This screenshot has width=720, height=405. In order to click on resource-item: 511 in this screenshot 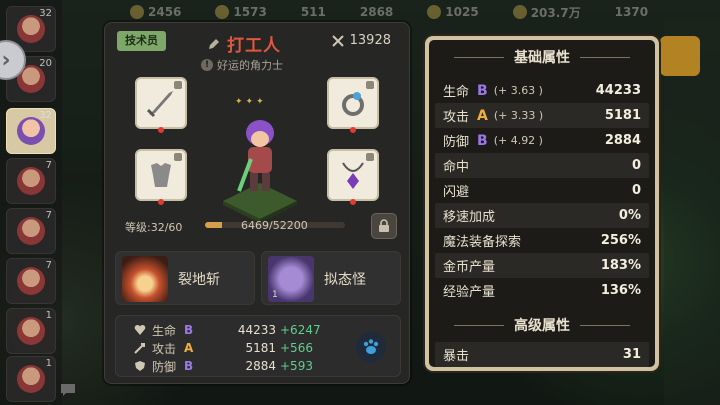, I will do `click(313, 12)`.